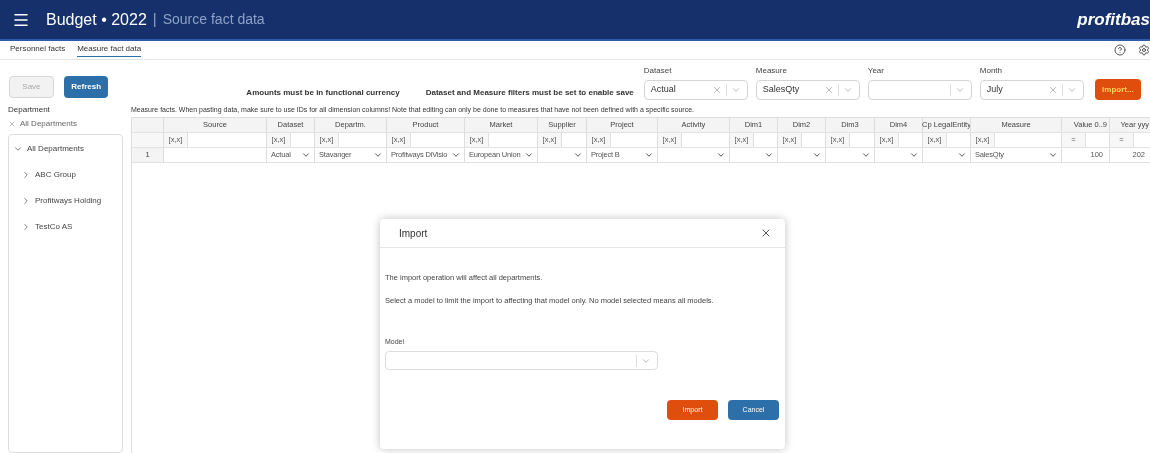 The image size is (1150, 453). Describe the element at coordinates (876, 71) in the screenshot. I see `filter-label: Year` at that location.